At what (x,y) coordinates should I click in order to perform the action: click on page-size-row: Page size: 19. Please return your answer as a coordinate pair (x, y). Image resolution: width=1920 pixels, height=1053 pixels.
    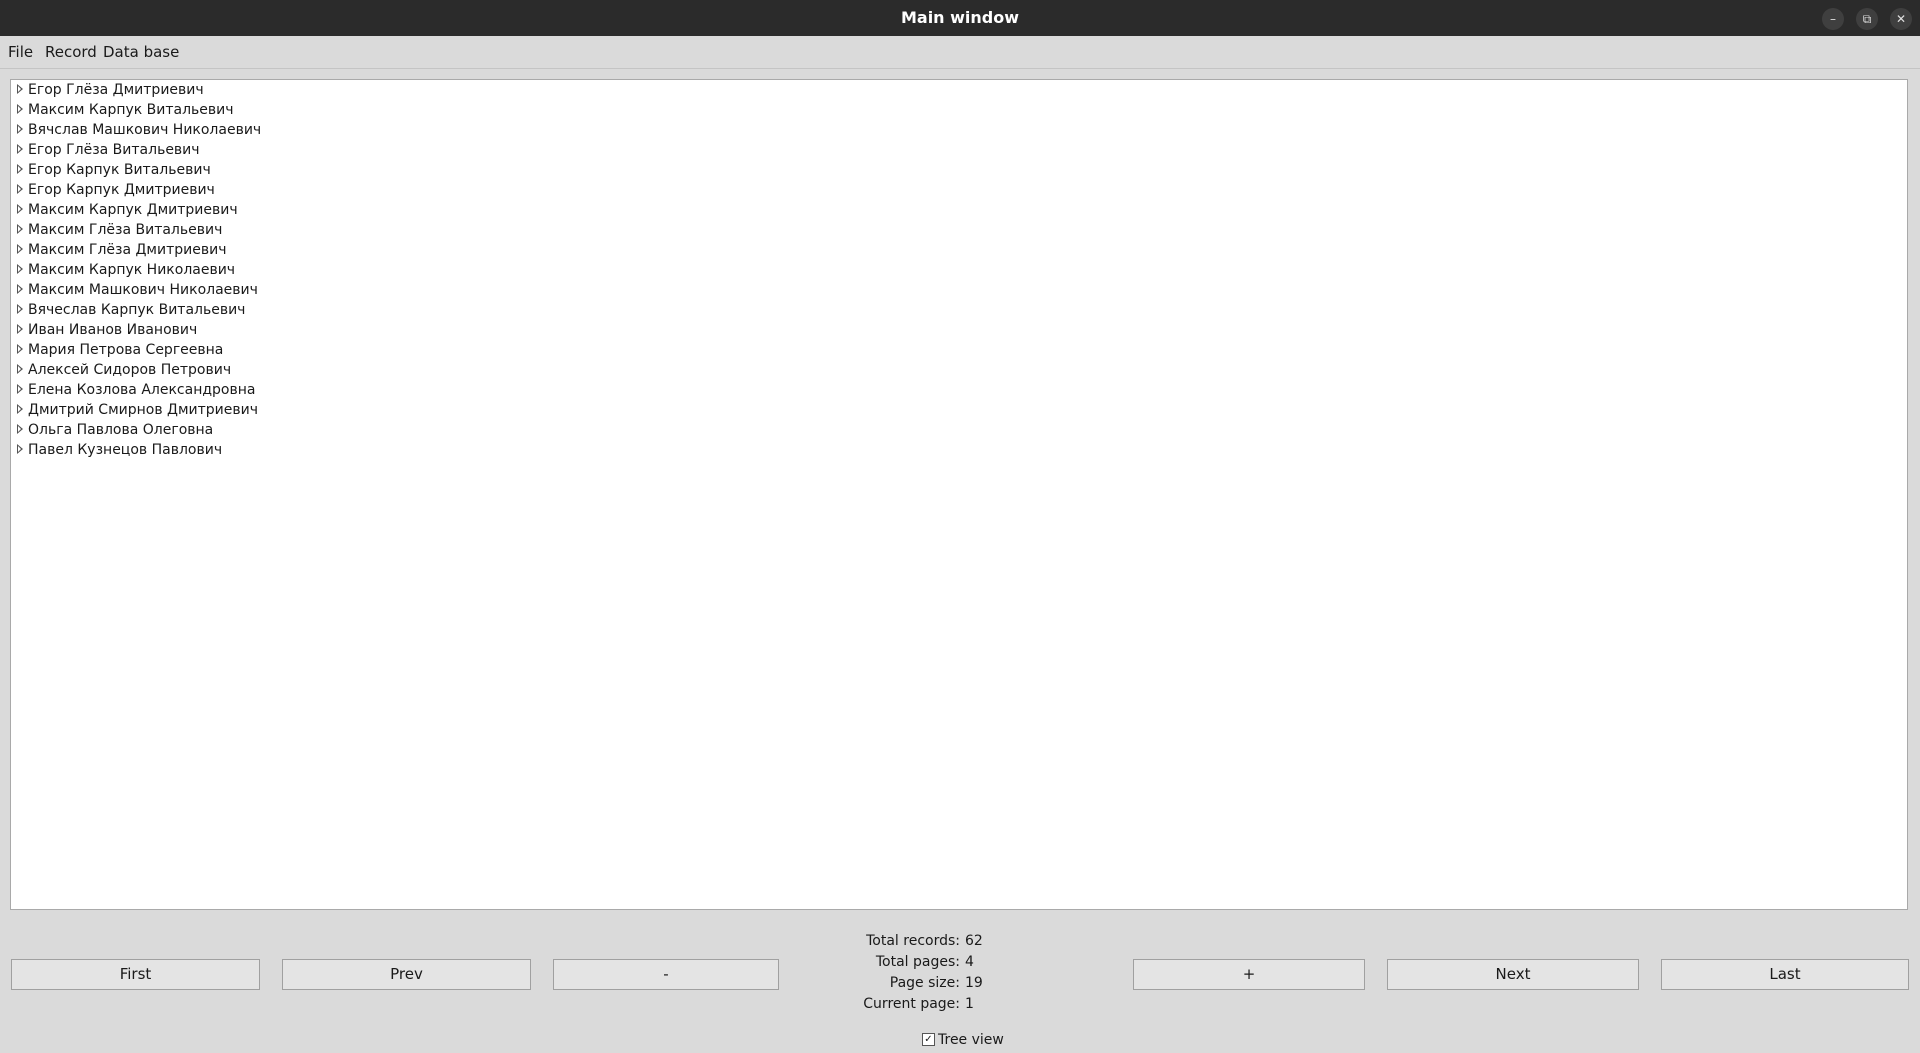
    Looking at the image, I should click on (955, 983).